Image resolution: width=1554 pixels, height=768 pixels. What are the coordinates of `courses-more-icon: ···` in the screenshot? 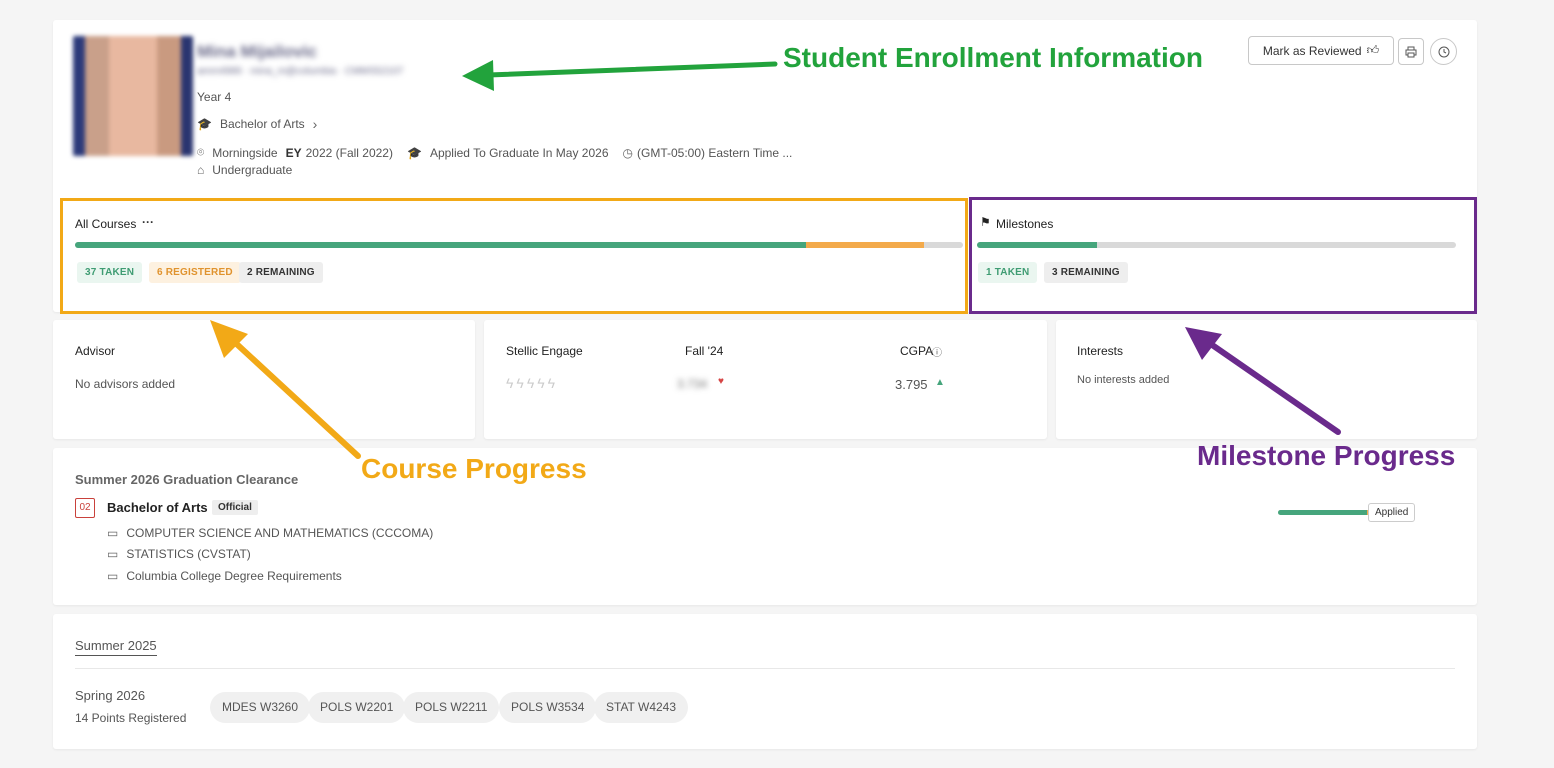 It's located at (148, 222).